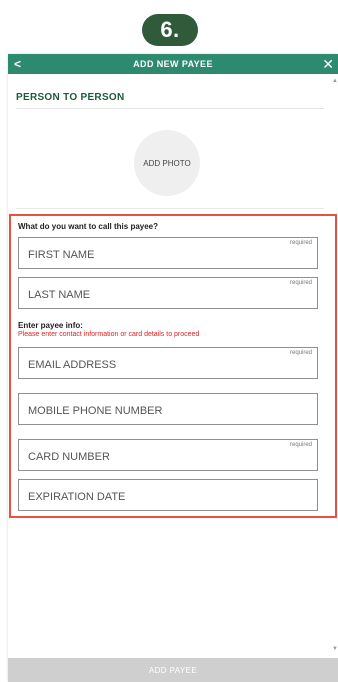  I want to click on card-number-placeholder: CARD NUMBER, so click(69, 457).